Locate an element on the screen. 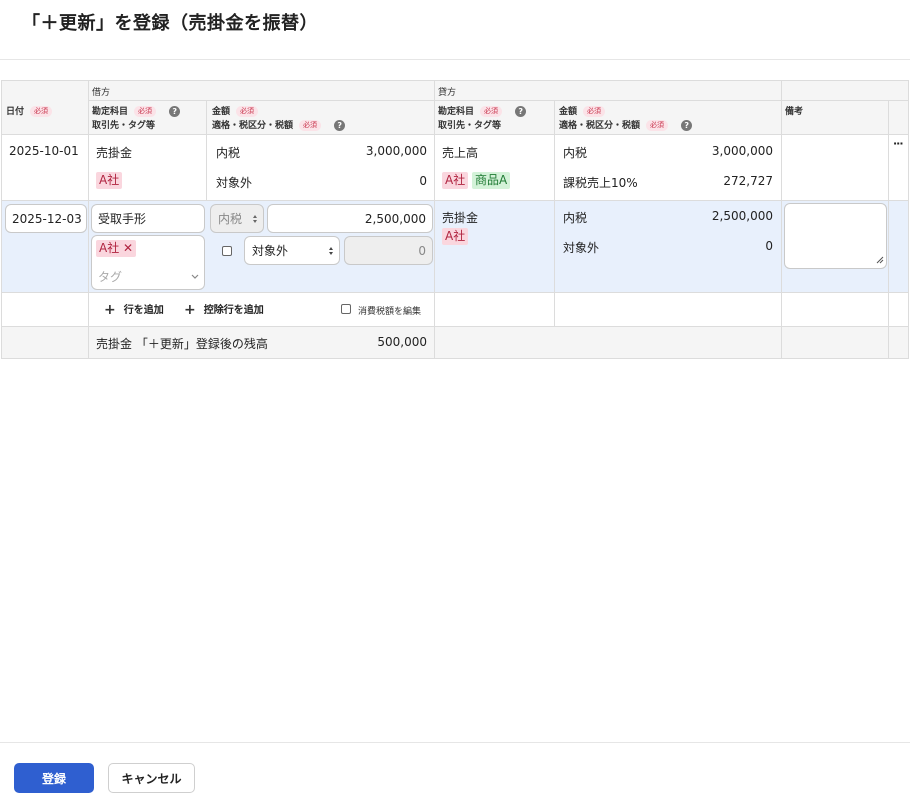 The height and width of the screenshot is (805, 910). row1-credit-tag-1: A社 is located at coordinates (455, 180).